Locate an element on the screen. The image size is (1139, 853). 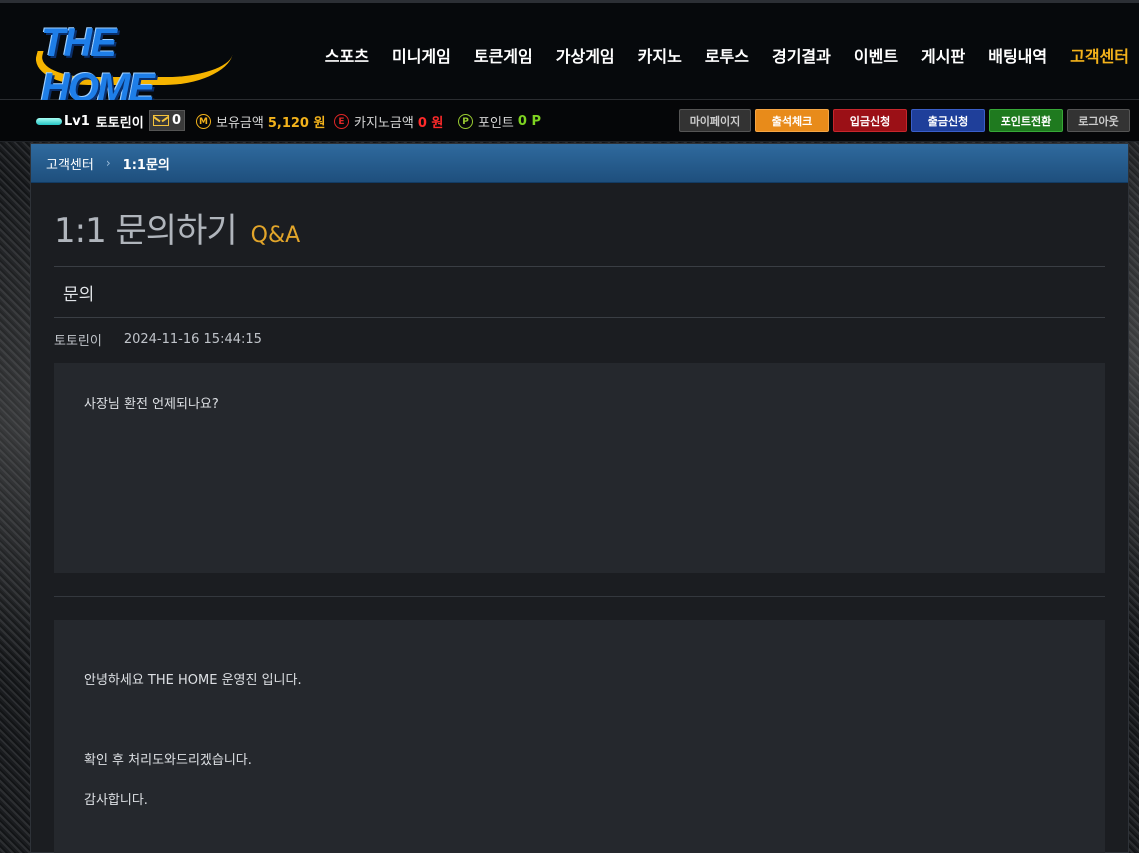
deposit-button: 입금신청 is located at coordinates (870, 120).